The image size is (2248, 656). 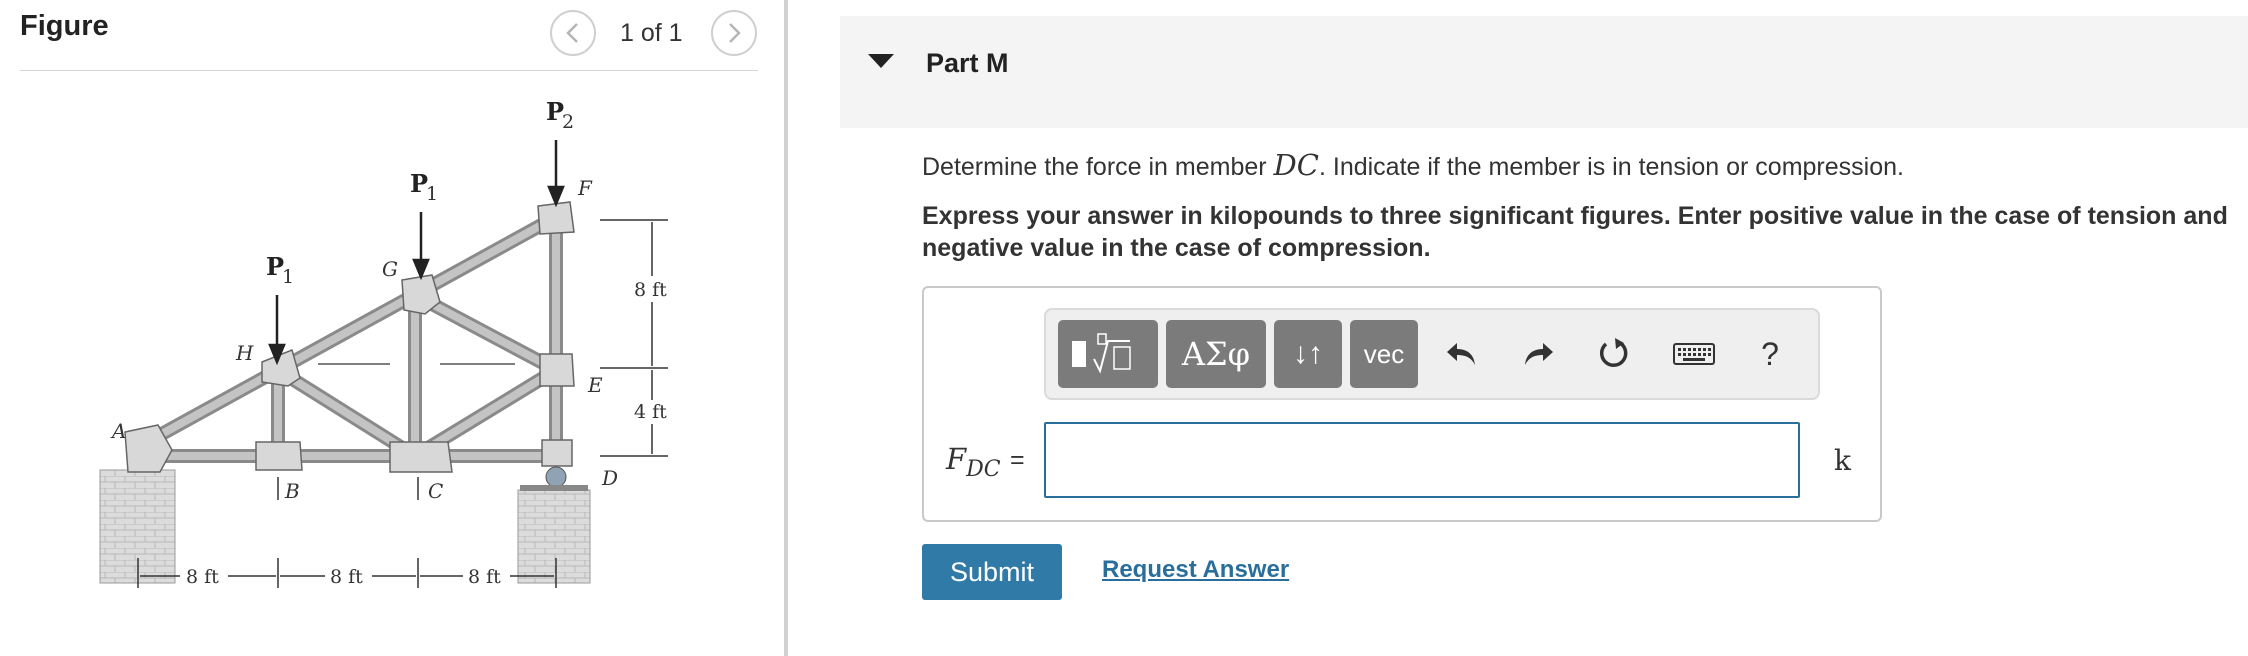 What do you see at coordinates (973, 462) in the screenshot?
I see `answer-variable: FDC` at bounding box center [973, 462].